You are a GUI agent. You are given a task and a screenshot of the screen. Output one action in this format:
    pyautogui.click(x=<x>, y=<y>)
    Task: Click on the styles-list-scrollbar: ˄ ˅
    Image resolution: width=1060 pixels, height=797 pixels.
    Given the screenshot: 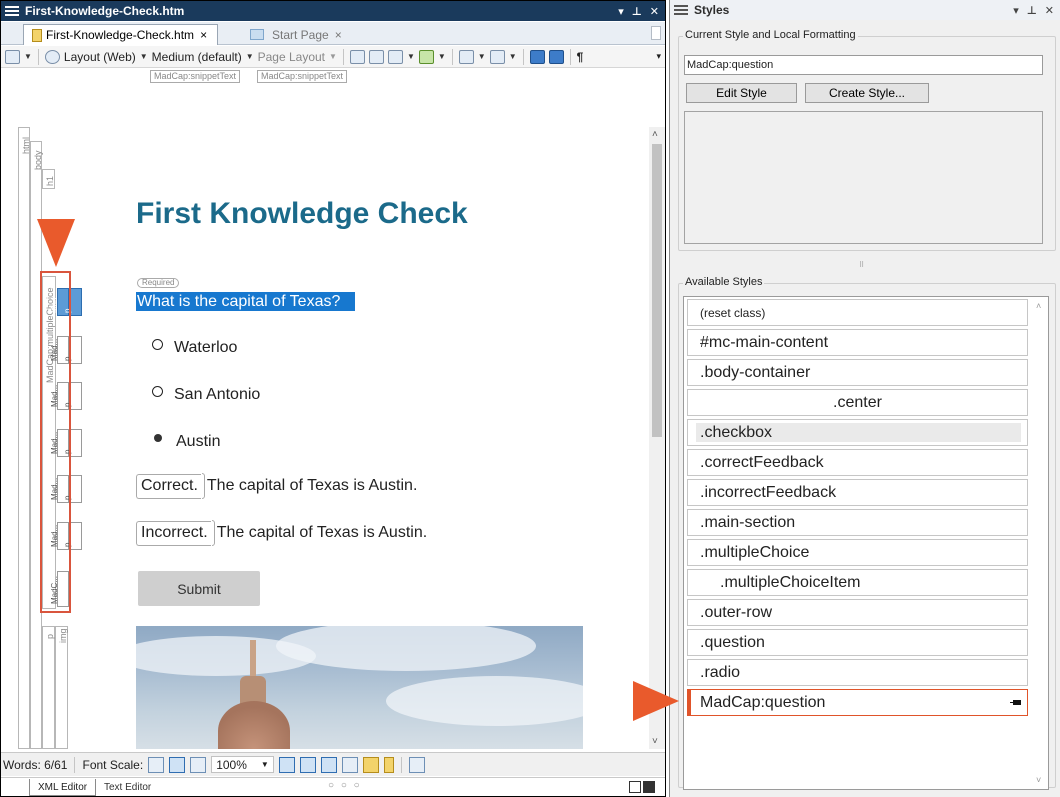 What is the action you would take?
    pyautogui.click(x=1040, y=543)
    